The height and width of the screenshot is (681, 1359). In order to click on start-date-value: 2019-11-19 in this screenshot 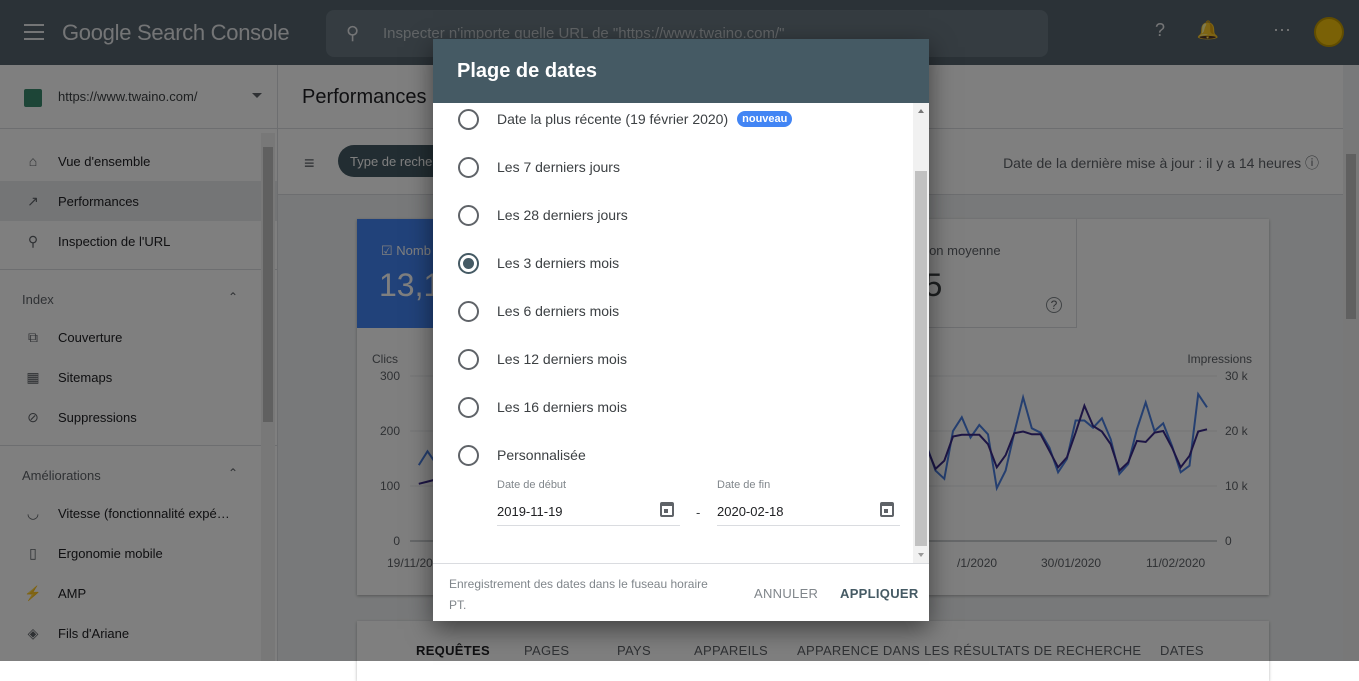, I will do `click(530, 511)`.